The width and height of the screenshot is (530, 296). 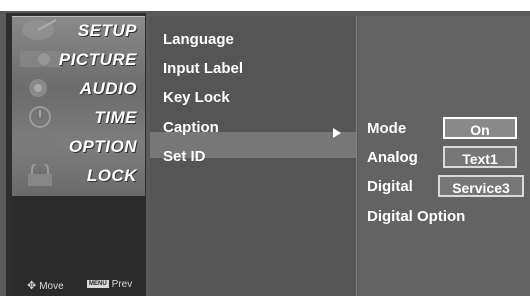 What do you see at coordinates (115, 118) in the screenshot?
I see `category-time: TIME` at bounding box center [115, 118].